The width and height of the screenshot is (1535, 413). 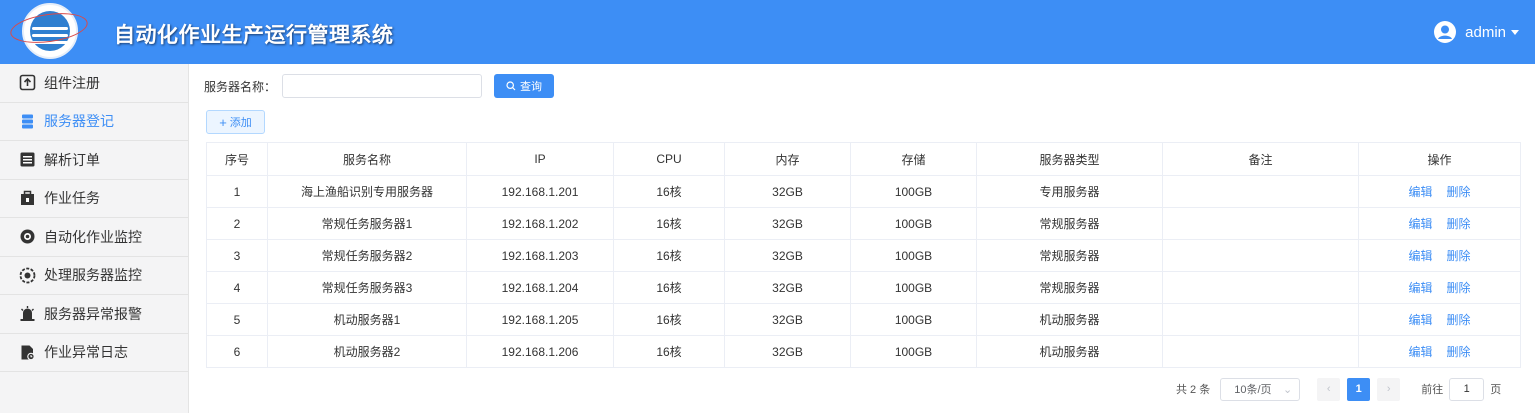 I want to click on query-button-label: 查询, so click(x=531, y=87).